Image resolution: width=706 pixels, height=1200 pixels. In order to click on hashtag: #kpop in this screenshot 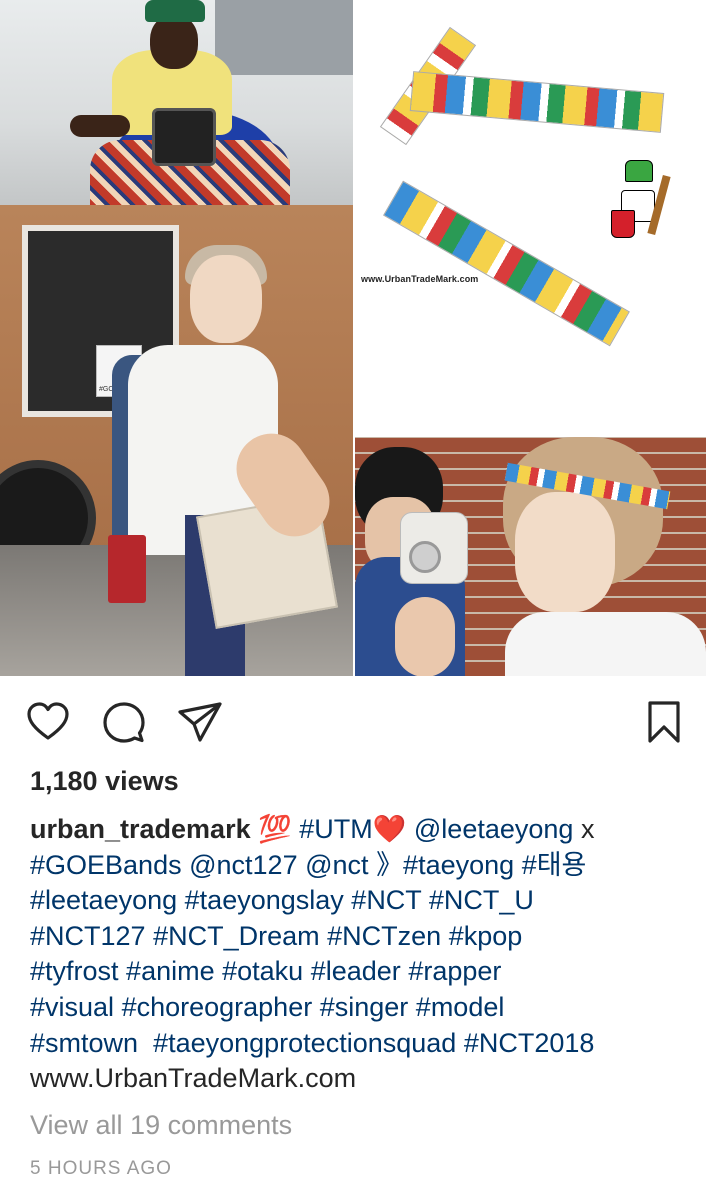, I will do `click(486, 936)`.